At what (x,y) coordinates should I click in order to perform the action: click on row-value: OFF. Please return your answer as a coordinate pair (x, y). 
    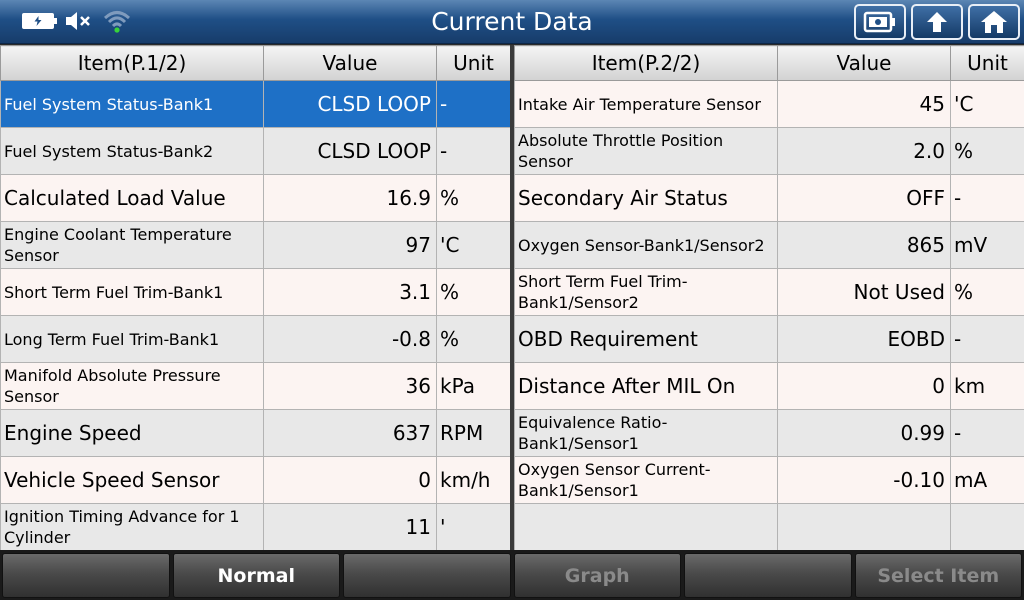
    Looking at the image, I should click on (864, 198).